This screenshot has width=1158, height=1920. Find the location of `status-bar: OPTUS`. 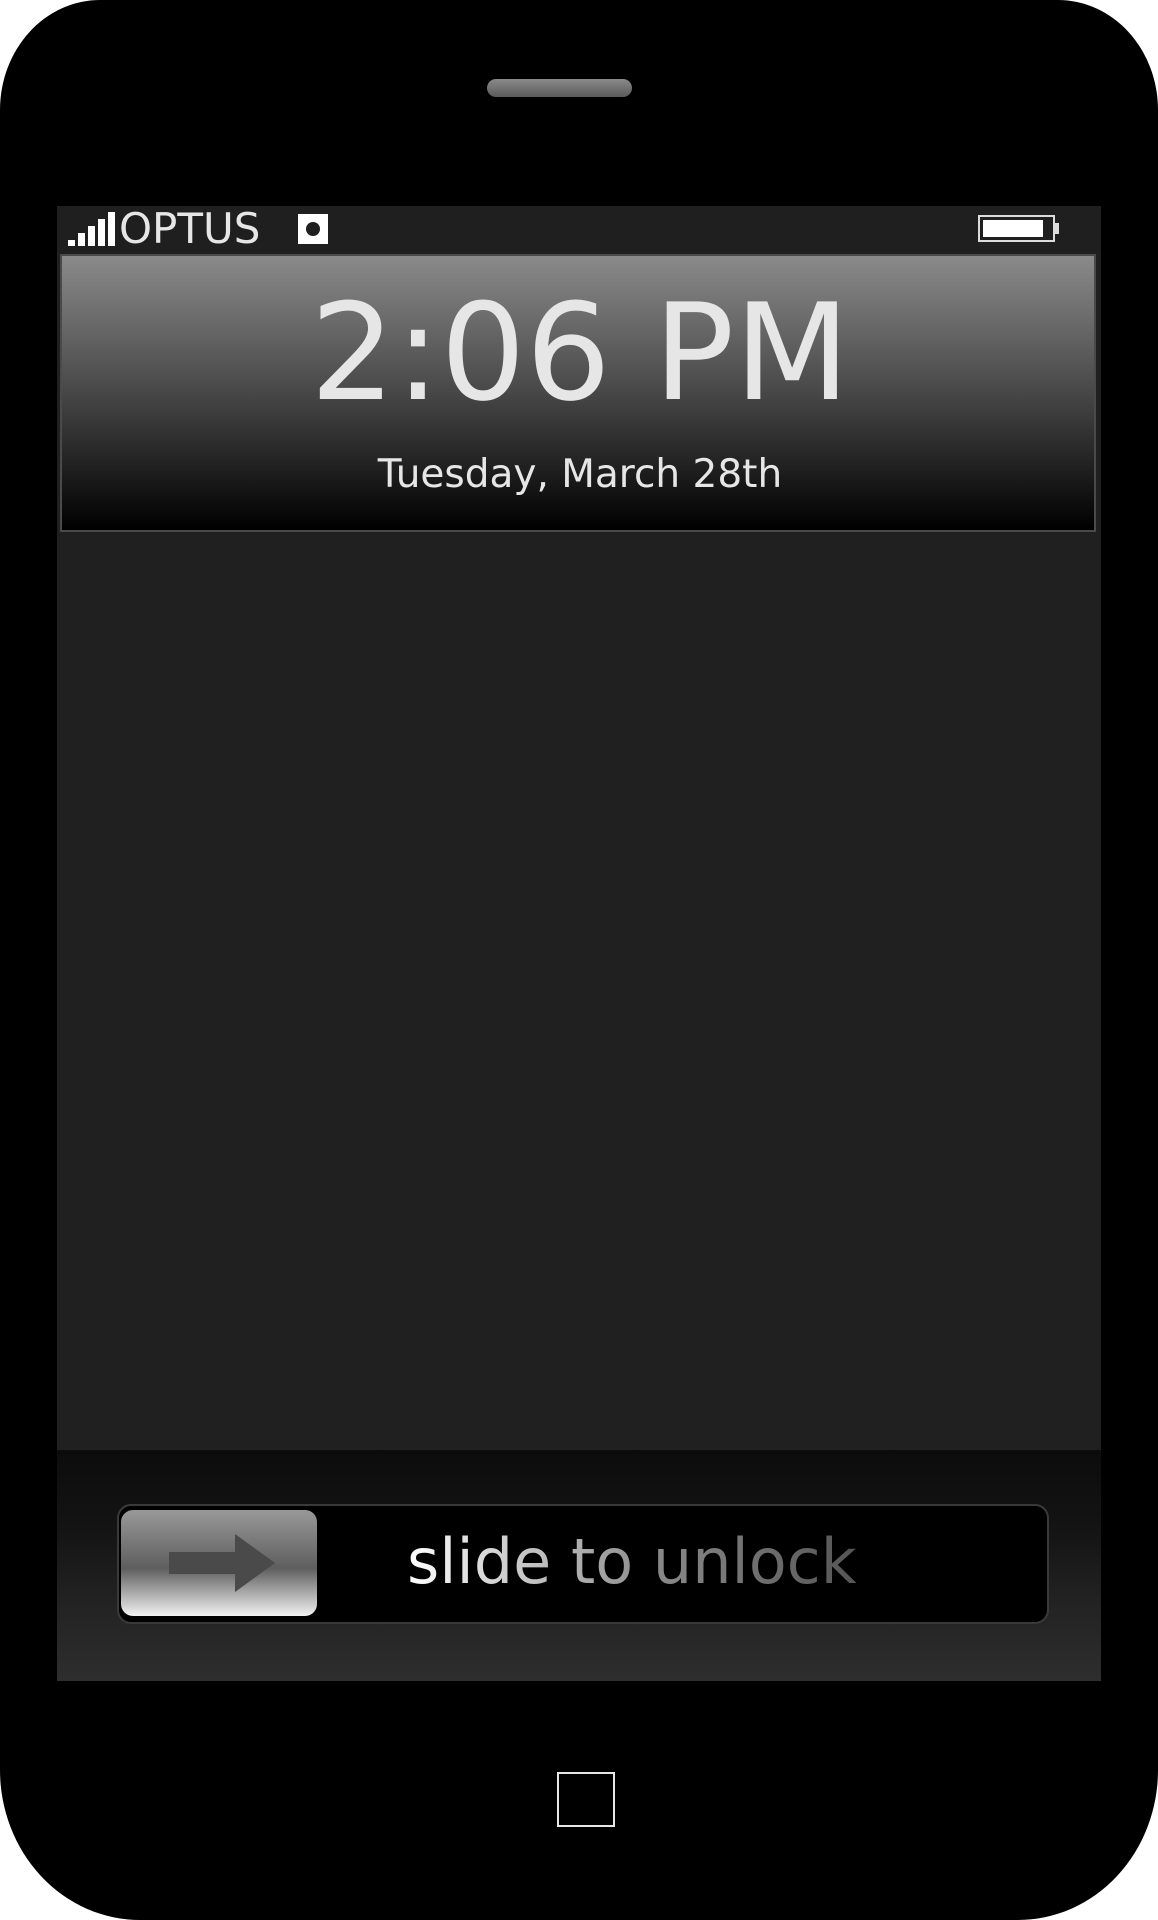

status-bar: OPTUS is located at coordinates (579, 229).